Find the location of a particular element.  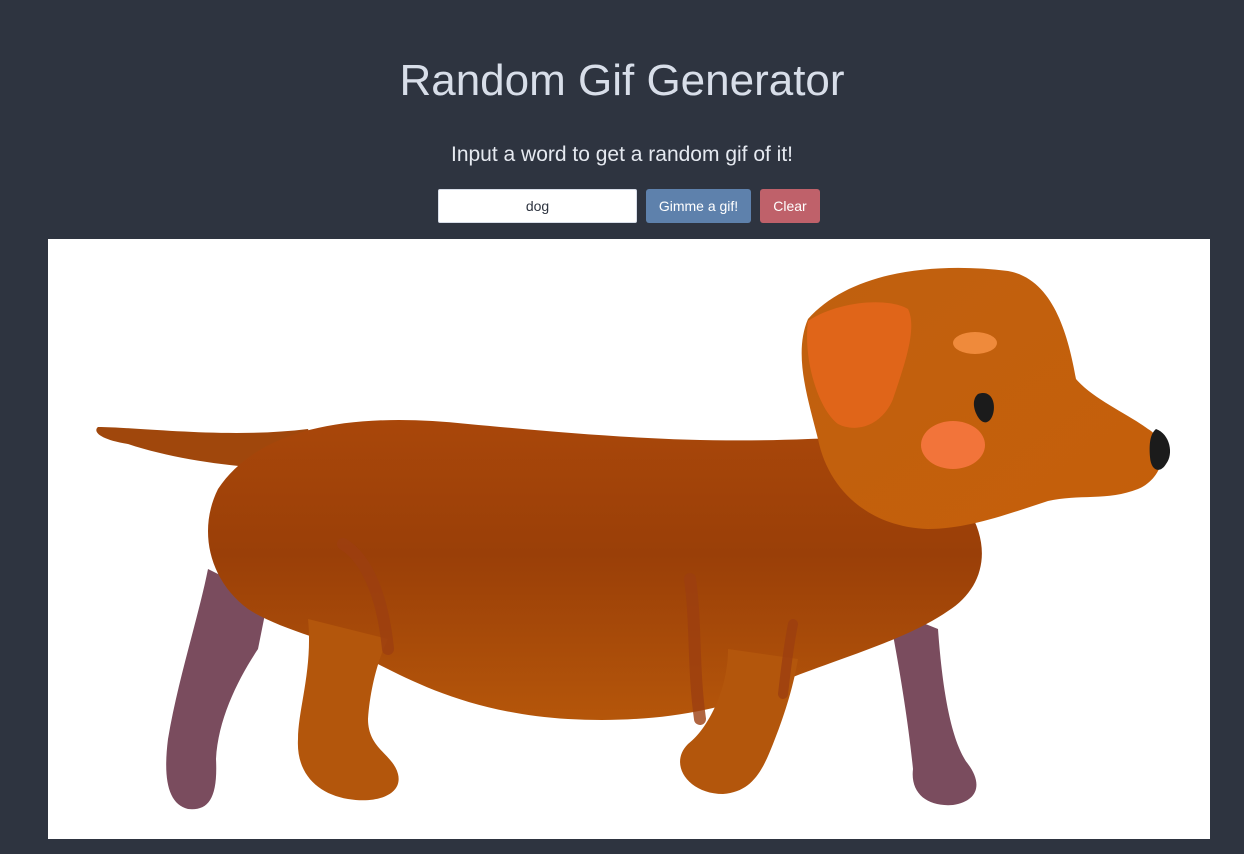

dog-brow-spot is located at coordinates (975, 343).